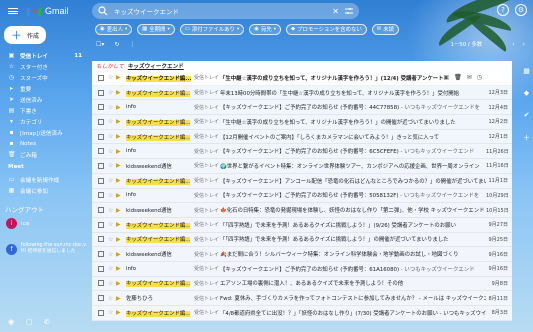 Image resolution: width=533 pixels, height=332 pixels. I want to click on meet-item: ▭ 会議を新規作成, so click(44, 179).